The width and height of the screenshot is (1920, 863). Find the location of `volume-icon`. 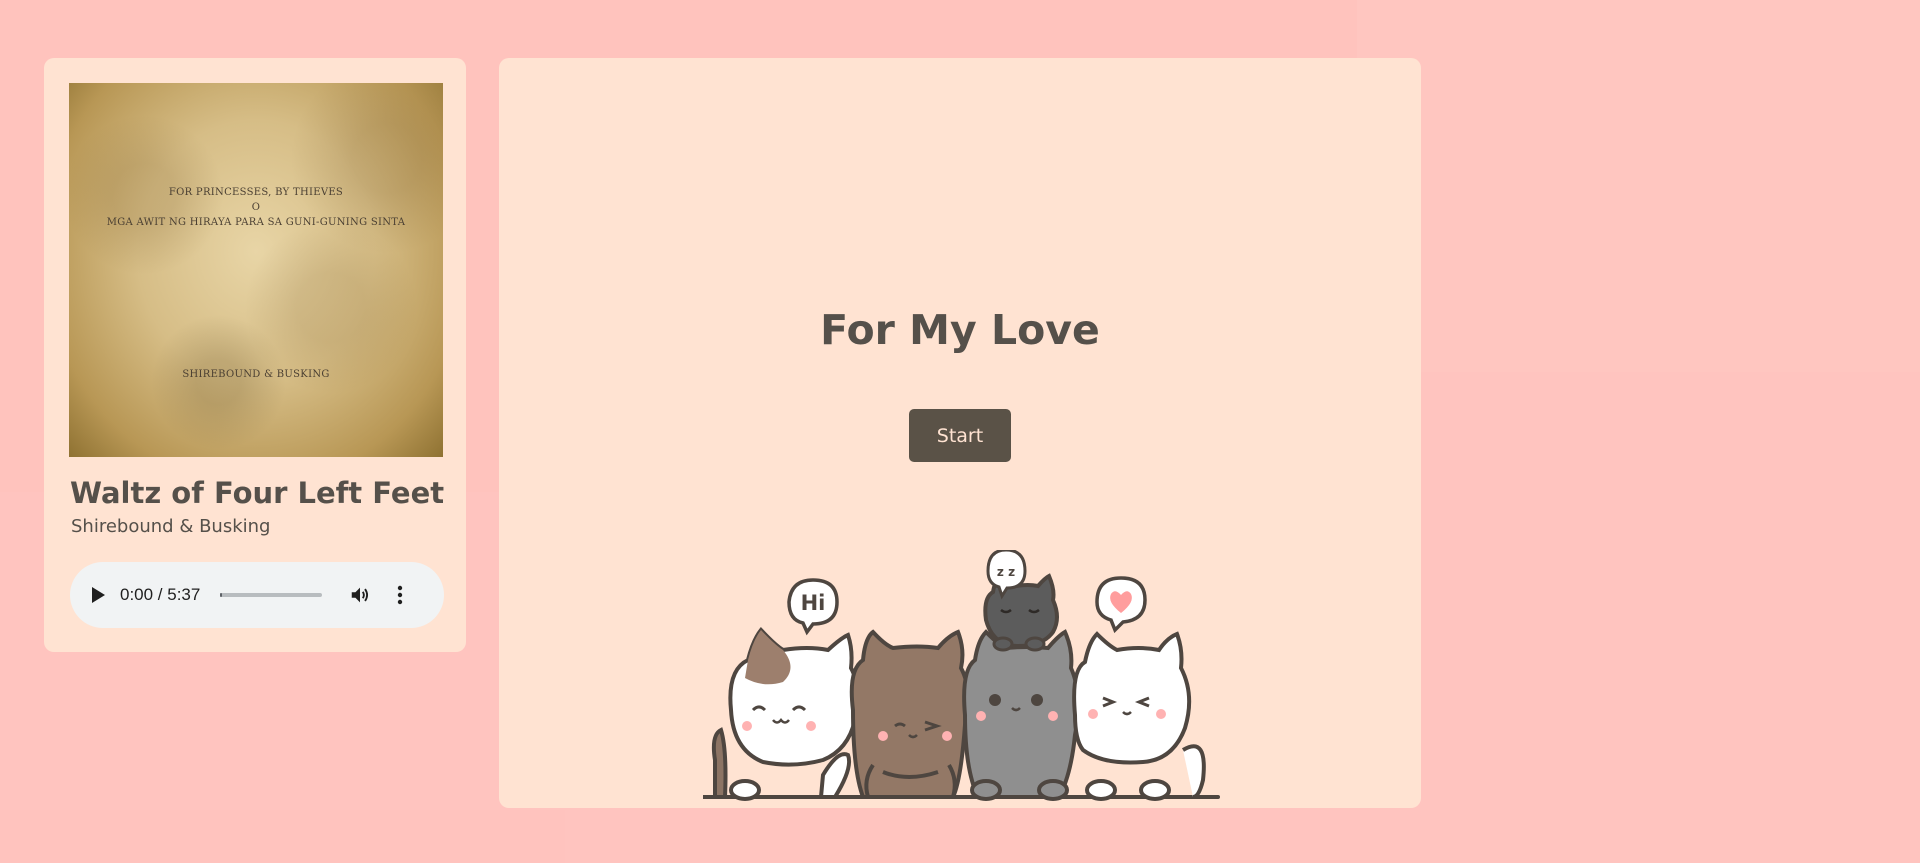

volume-icon is located at coordinates (360, 595).